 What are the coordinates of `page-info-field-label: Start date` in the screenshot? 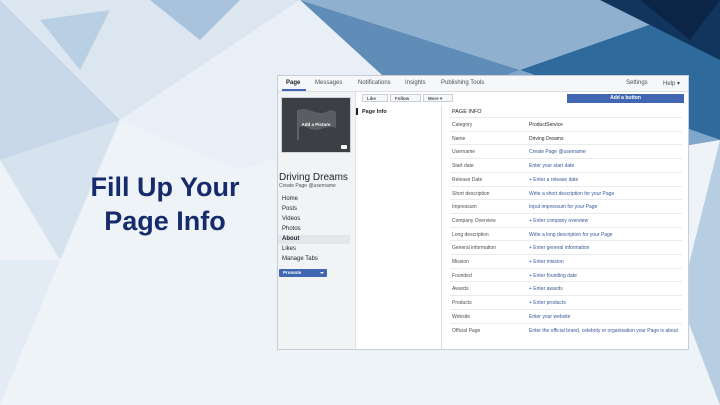 It's located at (463, 166).